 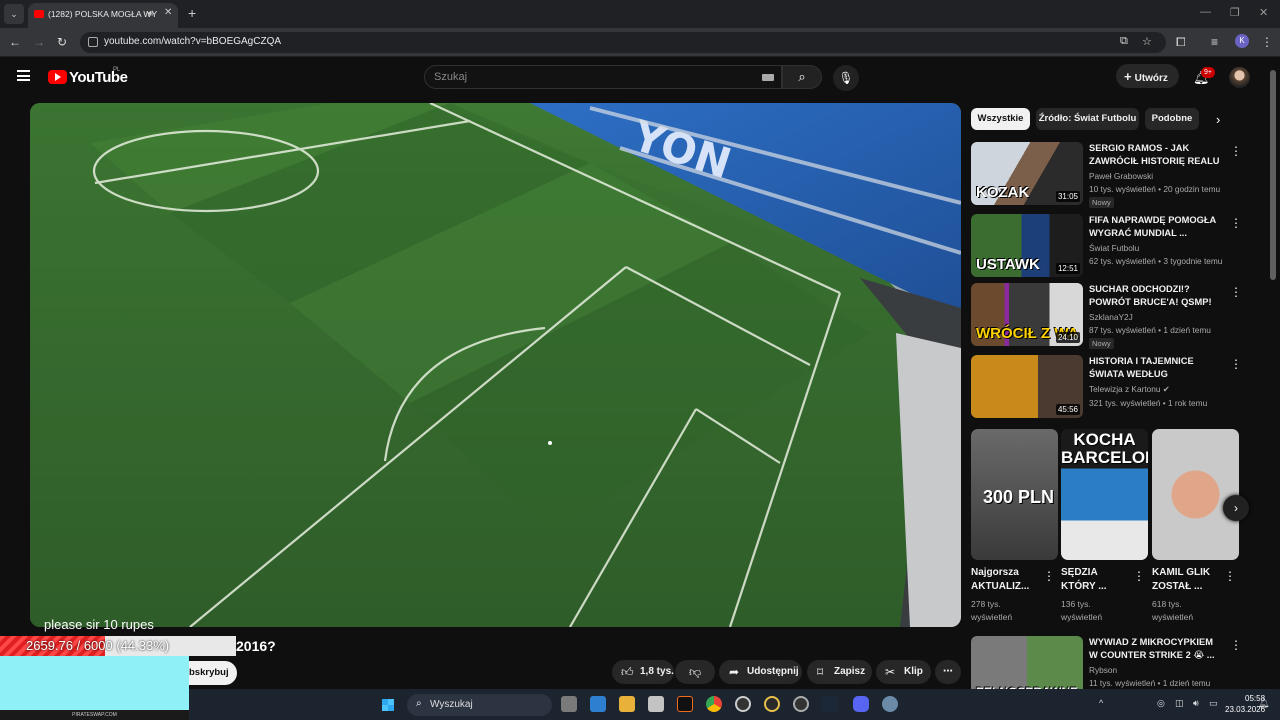 What do you see at coordinates (1147, 41) in the screenshot?
I see `bookmark-star-icon: ☆` at bounding box center [1147, 41].